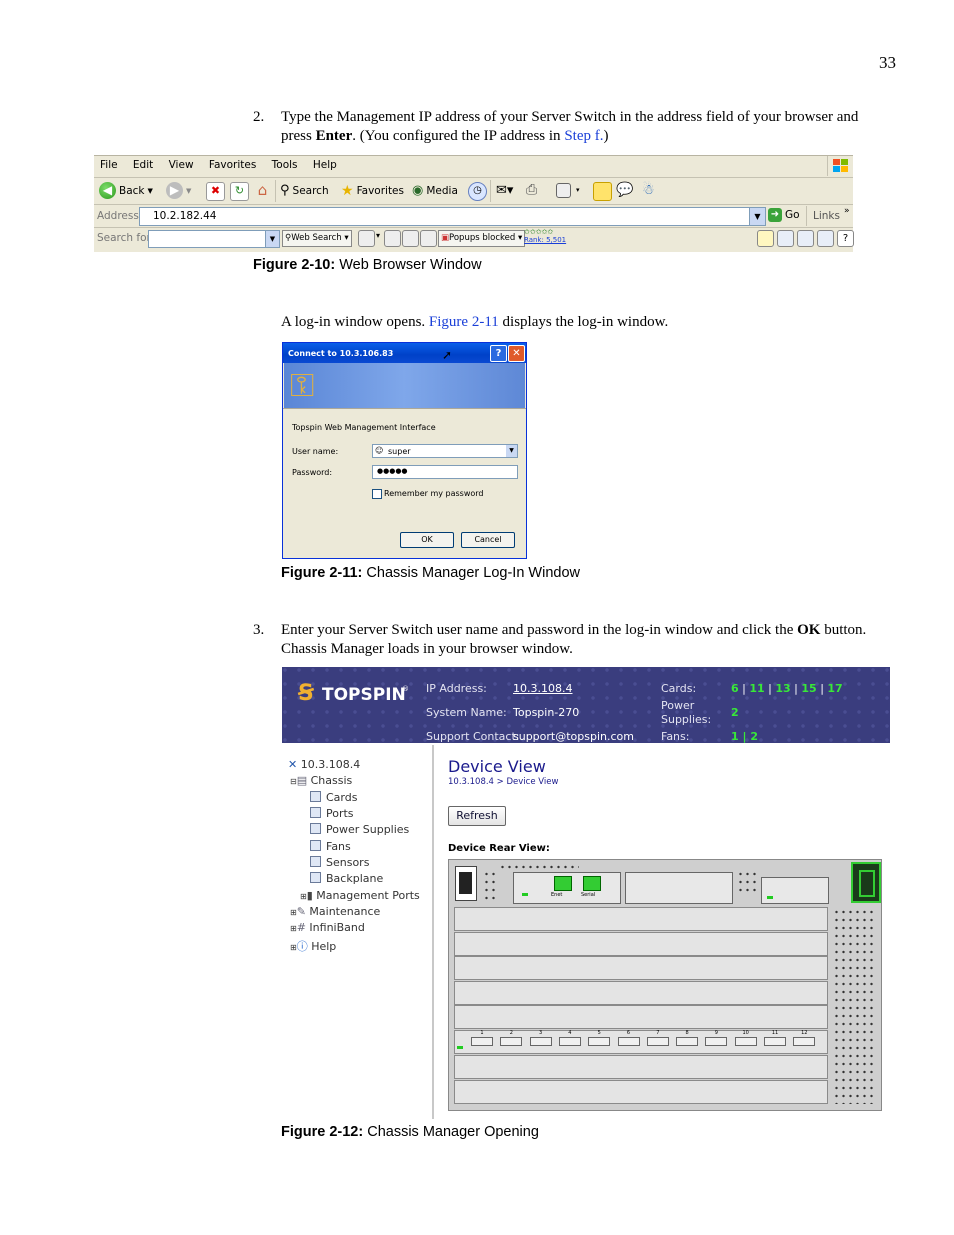 This screenshot has height=1235, width=954. I want to click on address-field: 10.2.182.44 ▼, so click(452, 216).